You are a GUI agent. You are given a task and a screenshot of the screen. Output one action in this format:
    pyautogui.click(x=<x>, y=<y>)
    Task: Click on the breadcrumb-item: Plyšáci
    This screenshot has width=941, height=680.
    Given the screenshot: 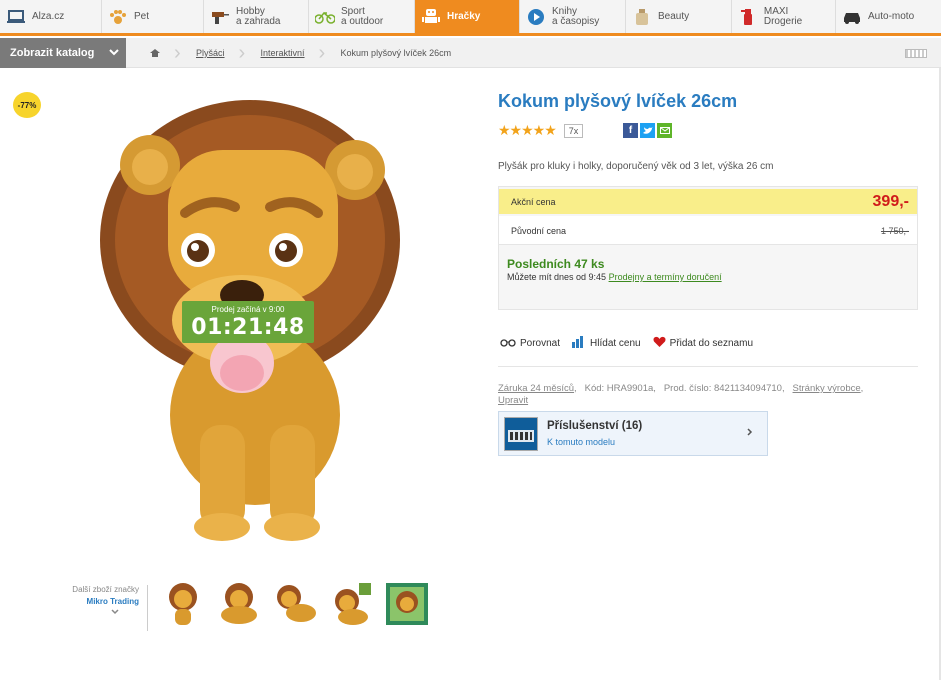 What is the action you would take?
    pyautogui.click(x=210, y=53)
    